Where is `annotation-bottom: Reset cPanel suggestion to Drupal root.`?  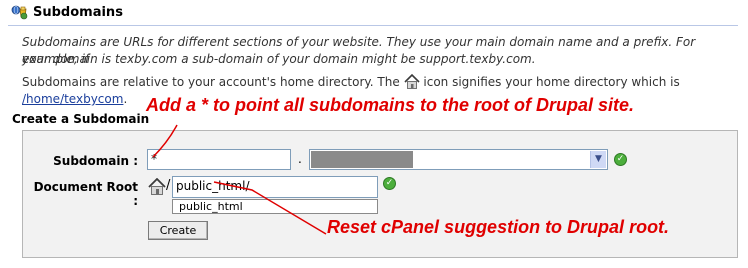
annotation-bottom: Reset cPanel suggestion to Drupal root. is located at coordinates (498, 227).